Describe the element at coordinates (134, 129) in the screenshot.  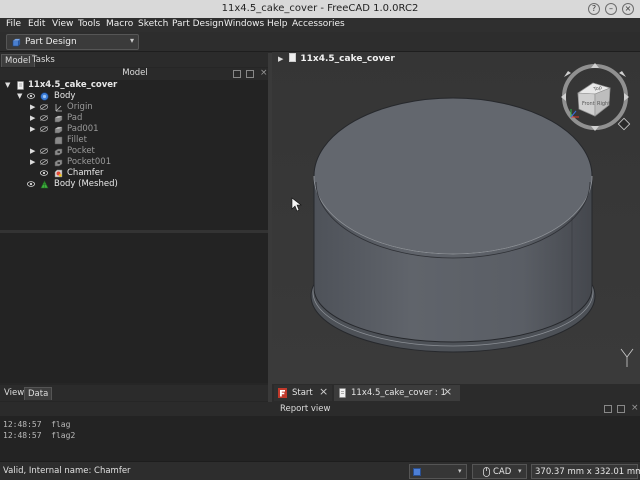
I see `tree-row: ▶ Pad001` at that location.